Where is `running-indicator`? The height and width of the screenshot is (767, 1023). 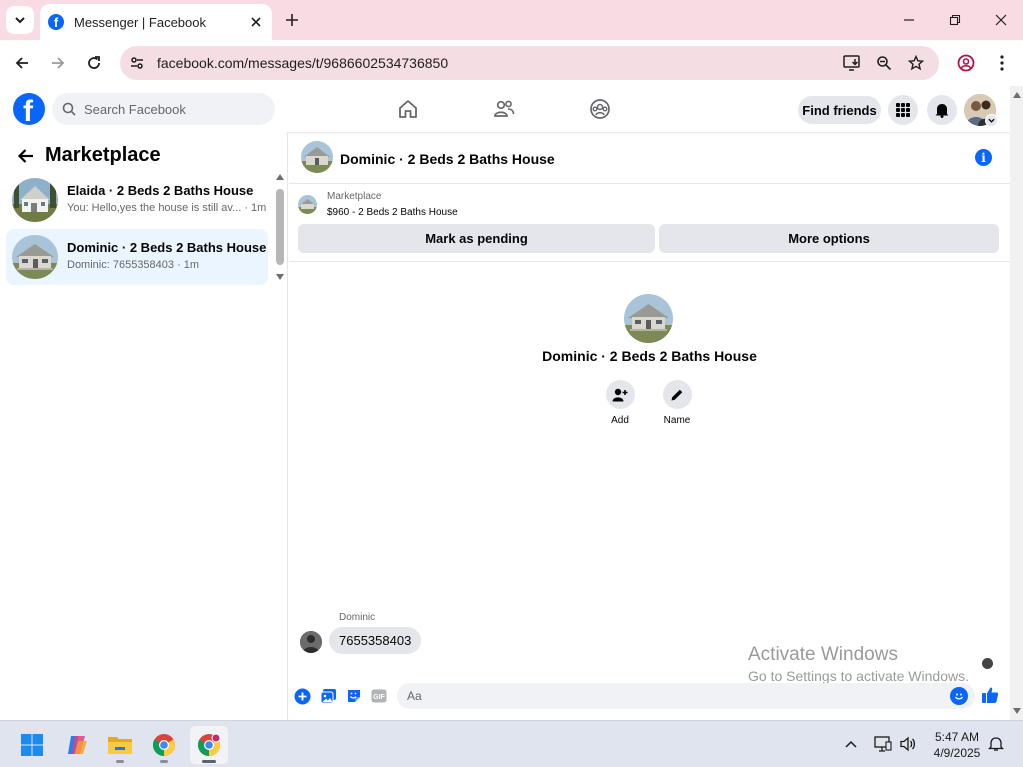 running-indicator is located at coordinates (209, 761).